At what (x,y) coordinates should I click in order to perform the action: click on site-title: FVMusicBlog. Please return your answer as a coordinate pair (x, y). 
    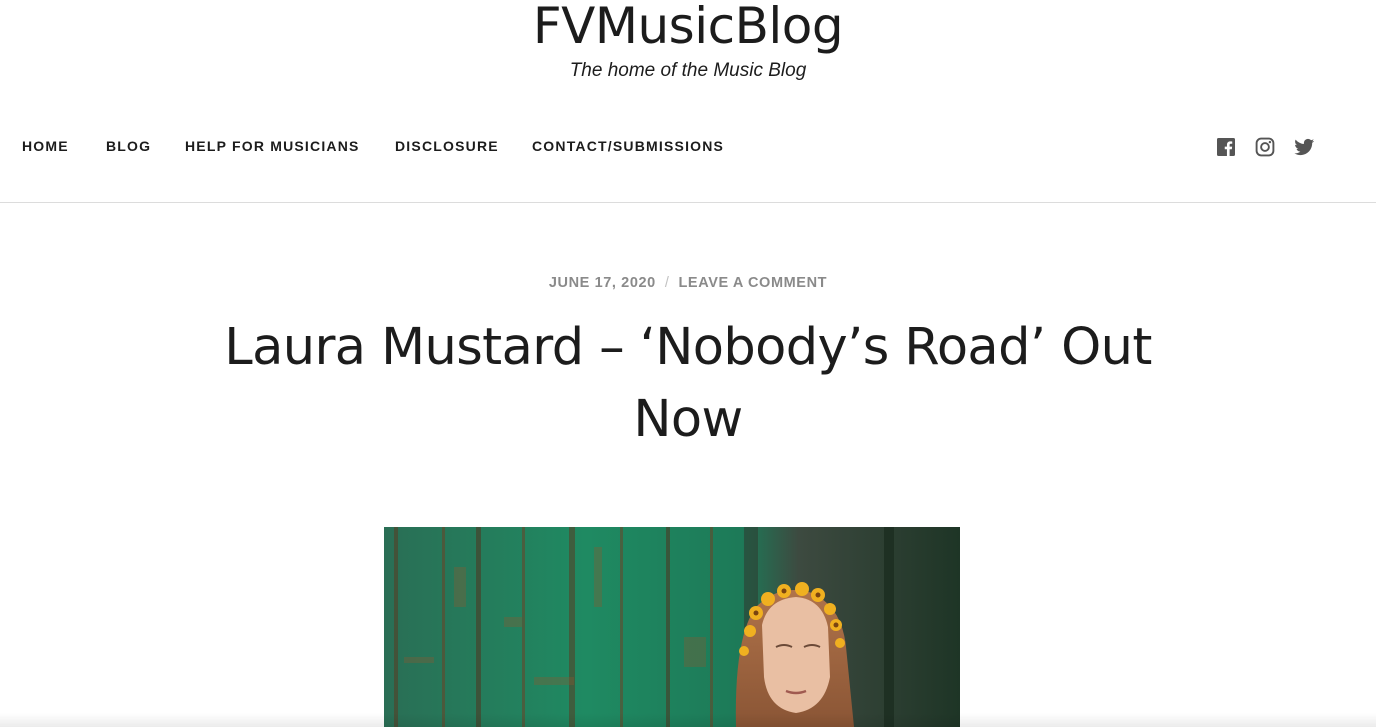
    Looking at the image, I should click on (688, 29).